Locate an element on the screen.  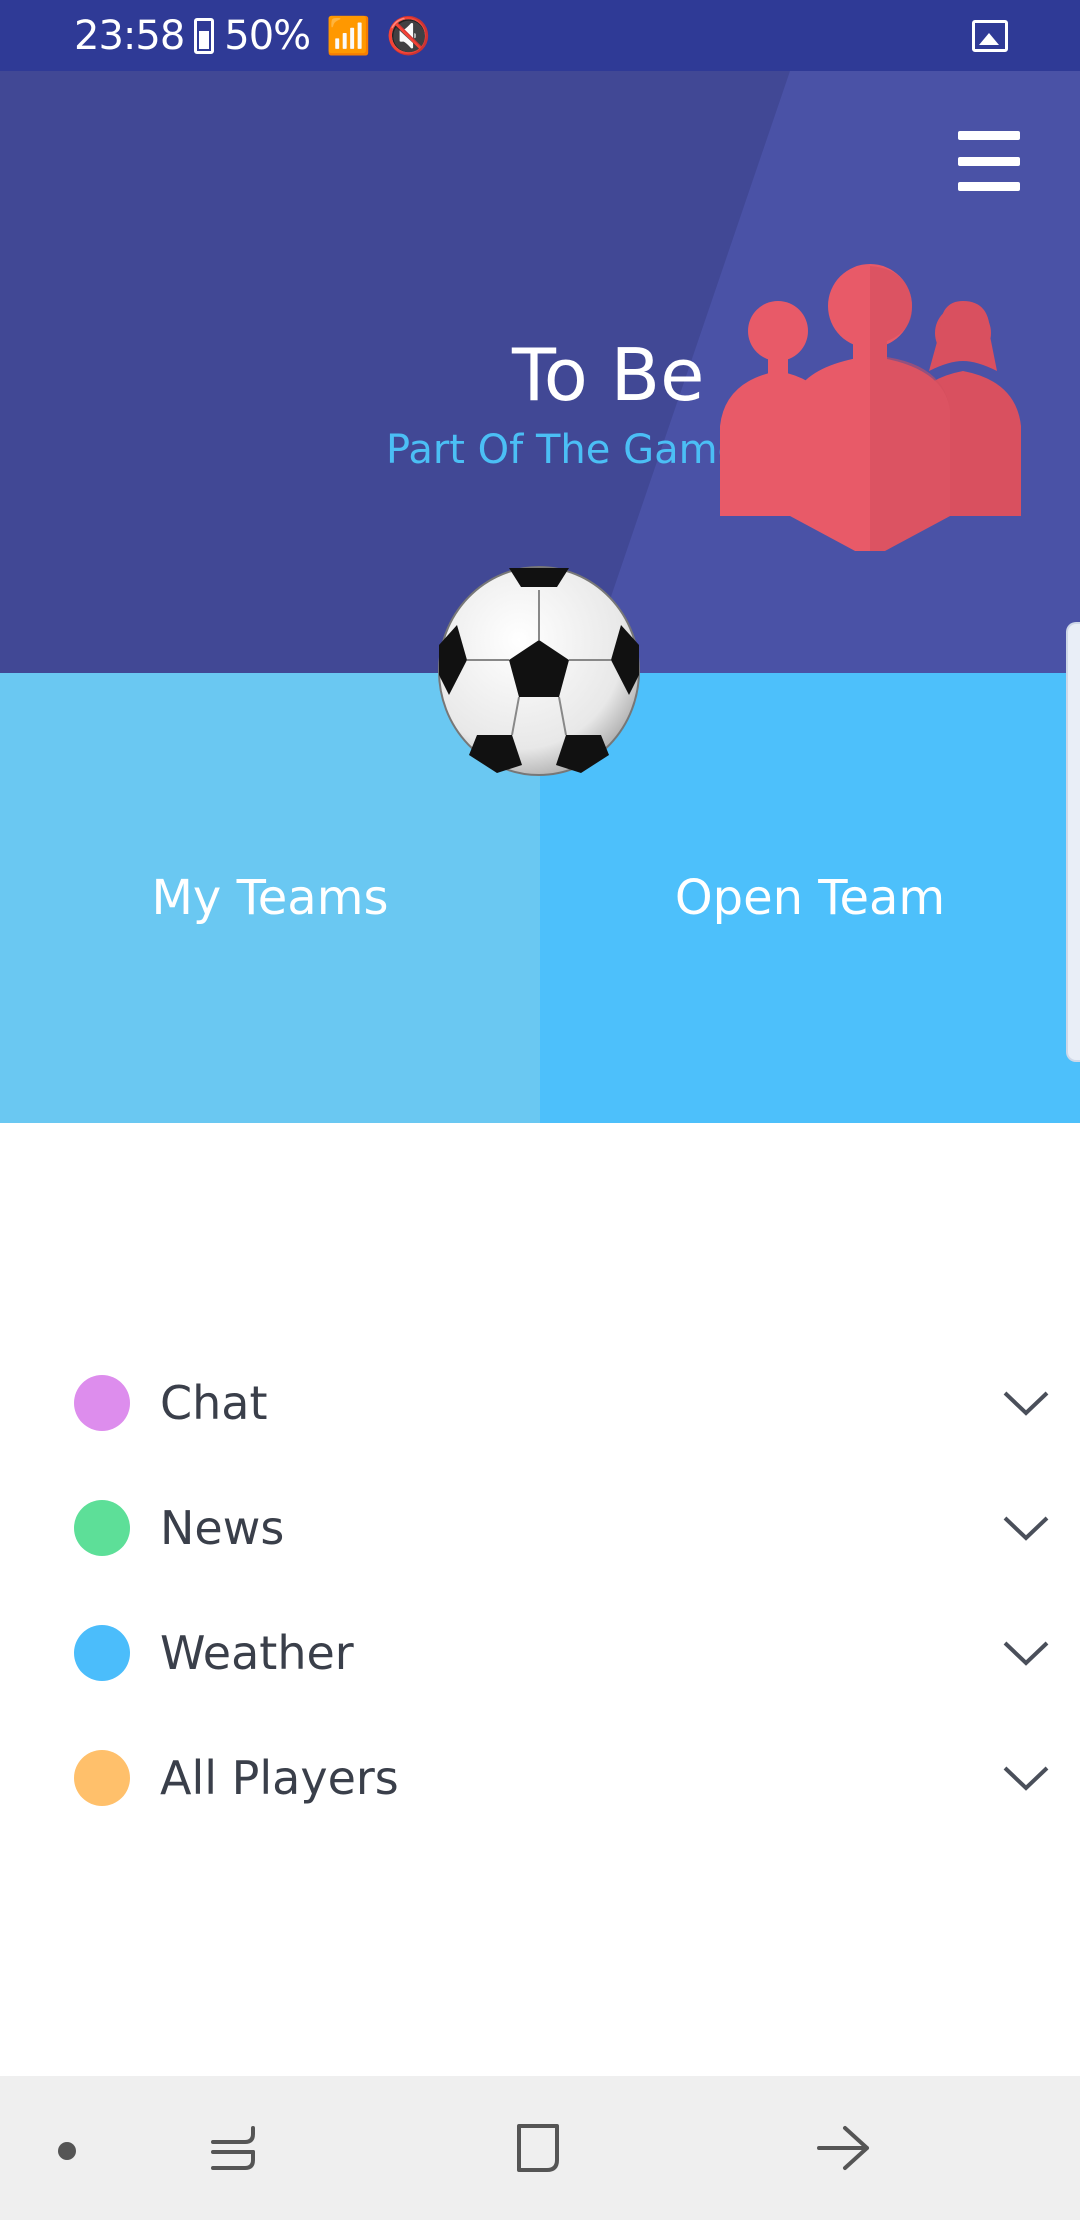
back-icon is located at coordinates (843, 2148).